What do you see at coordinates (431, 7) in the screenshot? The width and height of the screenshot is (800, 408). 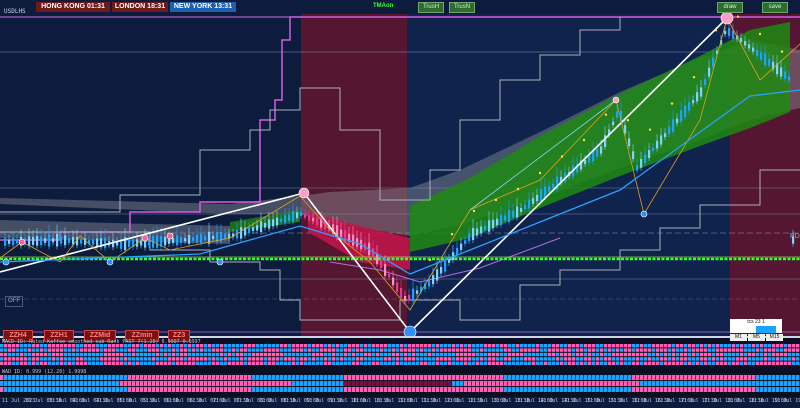 I see `trush-button: TrusH` at bounding box center [431, 7].